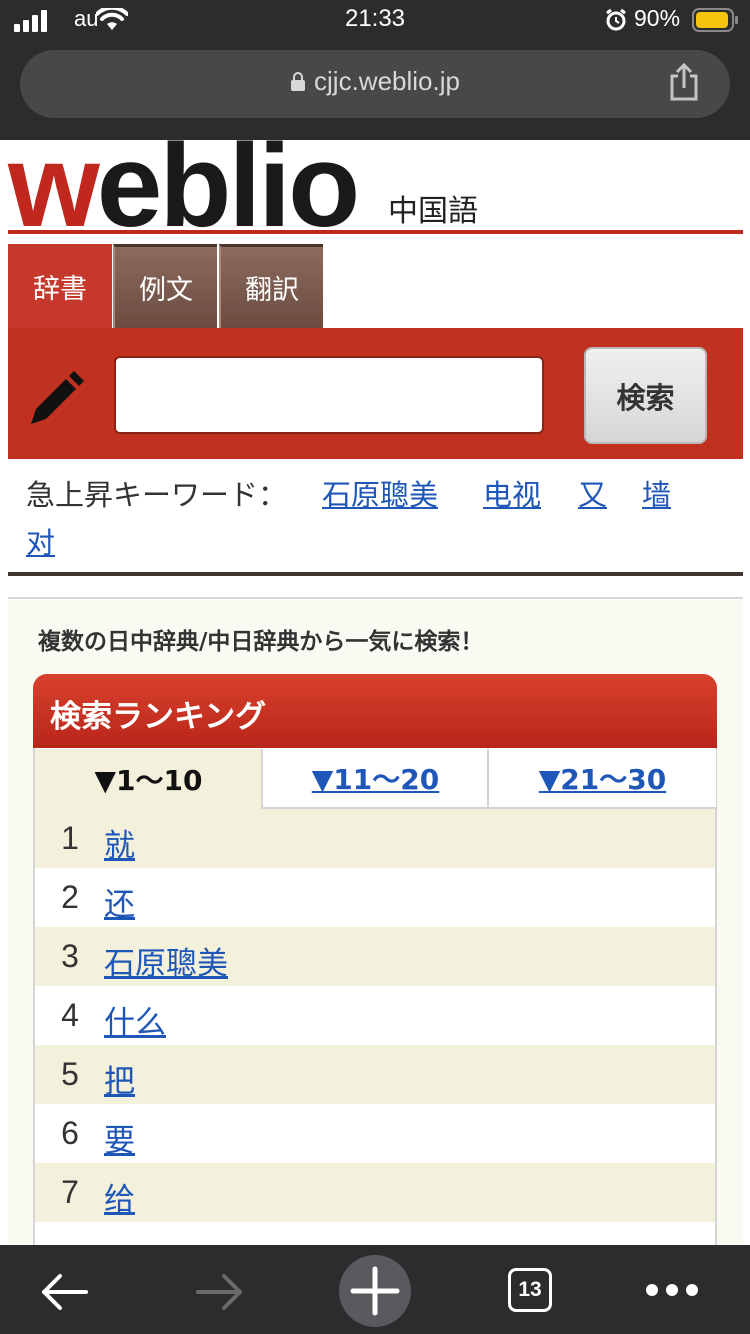 Image resolution: width=750 pixels, height=1334 pixels. Describe the element at coordinates (70, 1192) in the screenshot. I see `rank-number: 7` at that location.